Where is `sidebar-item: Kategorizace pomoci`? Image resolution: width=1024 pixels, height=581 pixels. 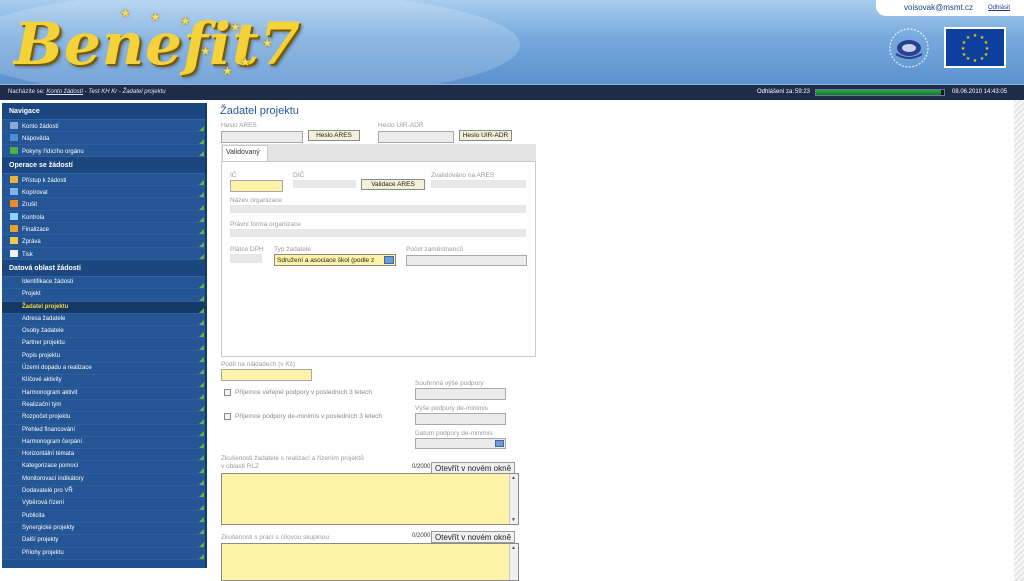 sidebar-item: Kategorizace pomoci is located at coordinates (103, 467).